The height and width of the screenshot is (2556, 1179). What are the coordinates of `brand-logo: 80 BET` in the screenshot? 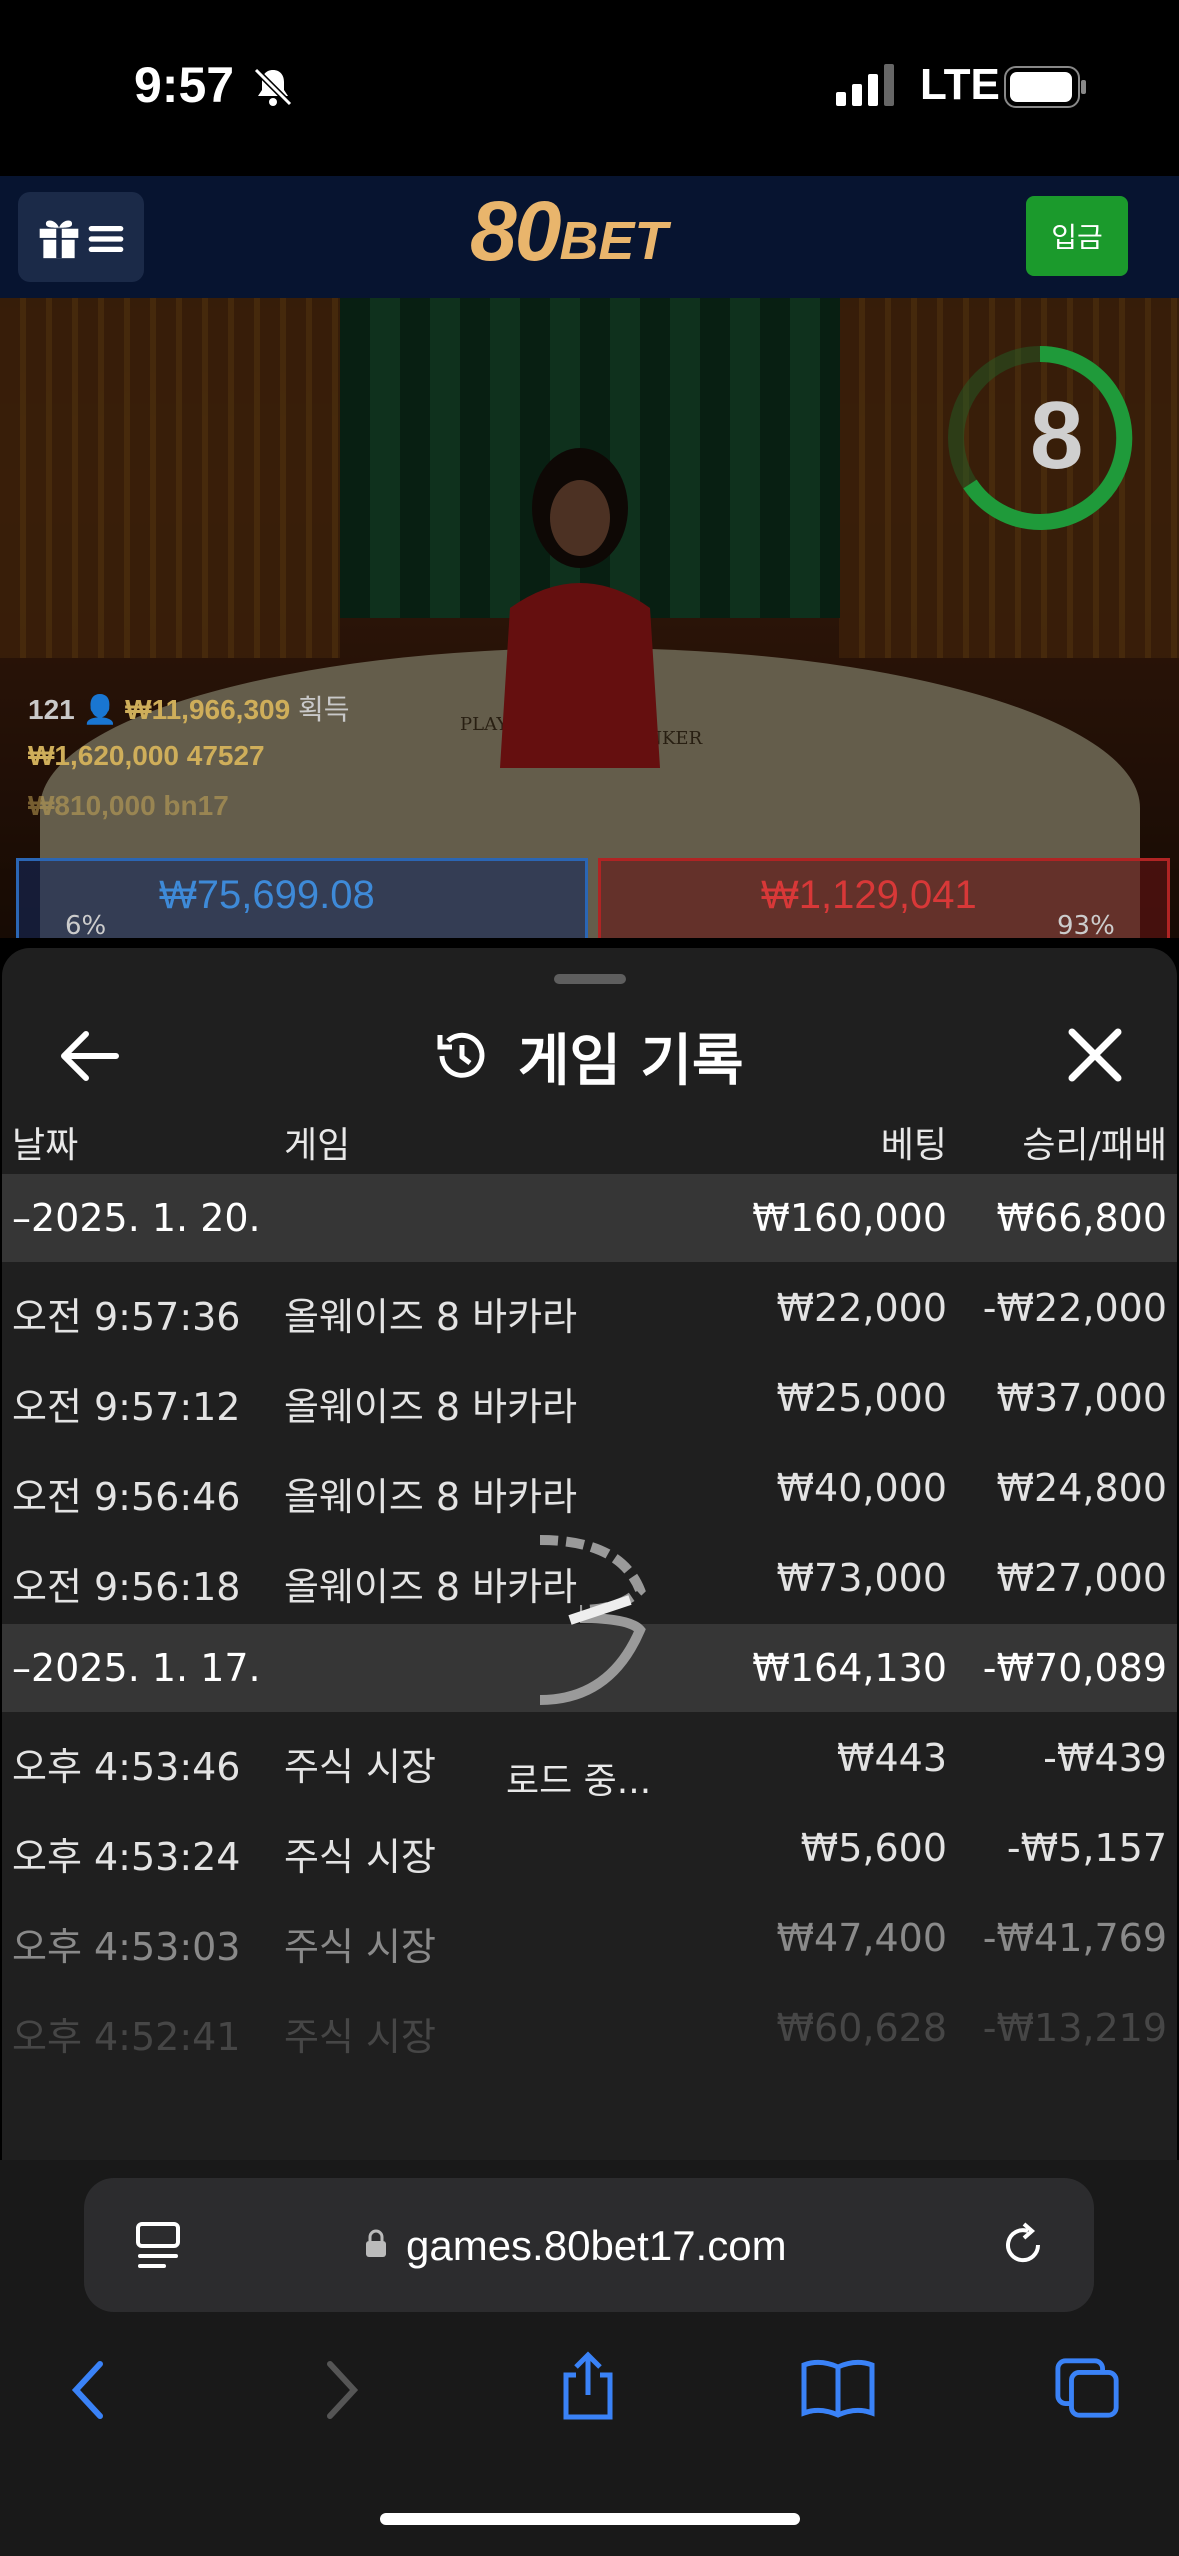 It's located at (590, 232).